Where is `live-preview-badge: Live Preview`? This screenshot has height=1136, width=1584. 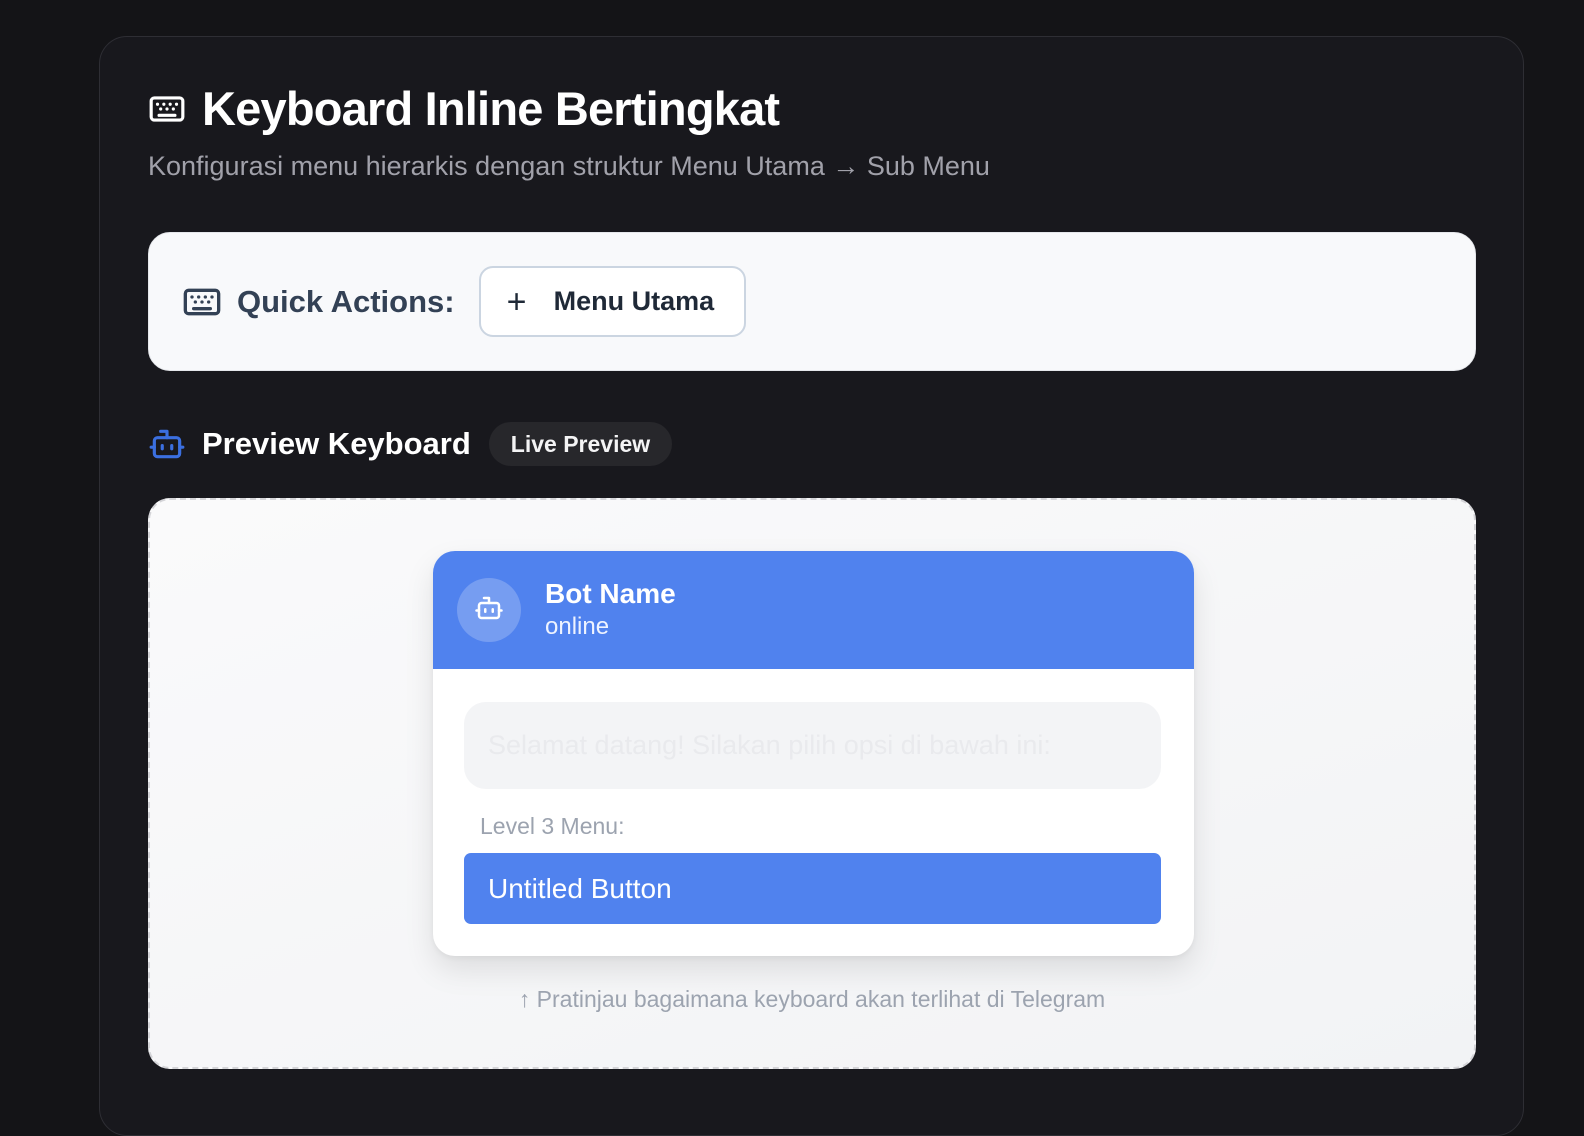 live-preview-badge: Live Preview is located at coordinates (580, 443).